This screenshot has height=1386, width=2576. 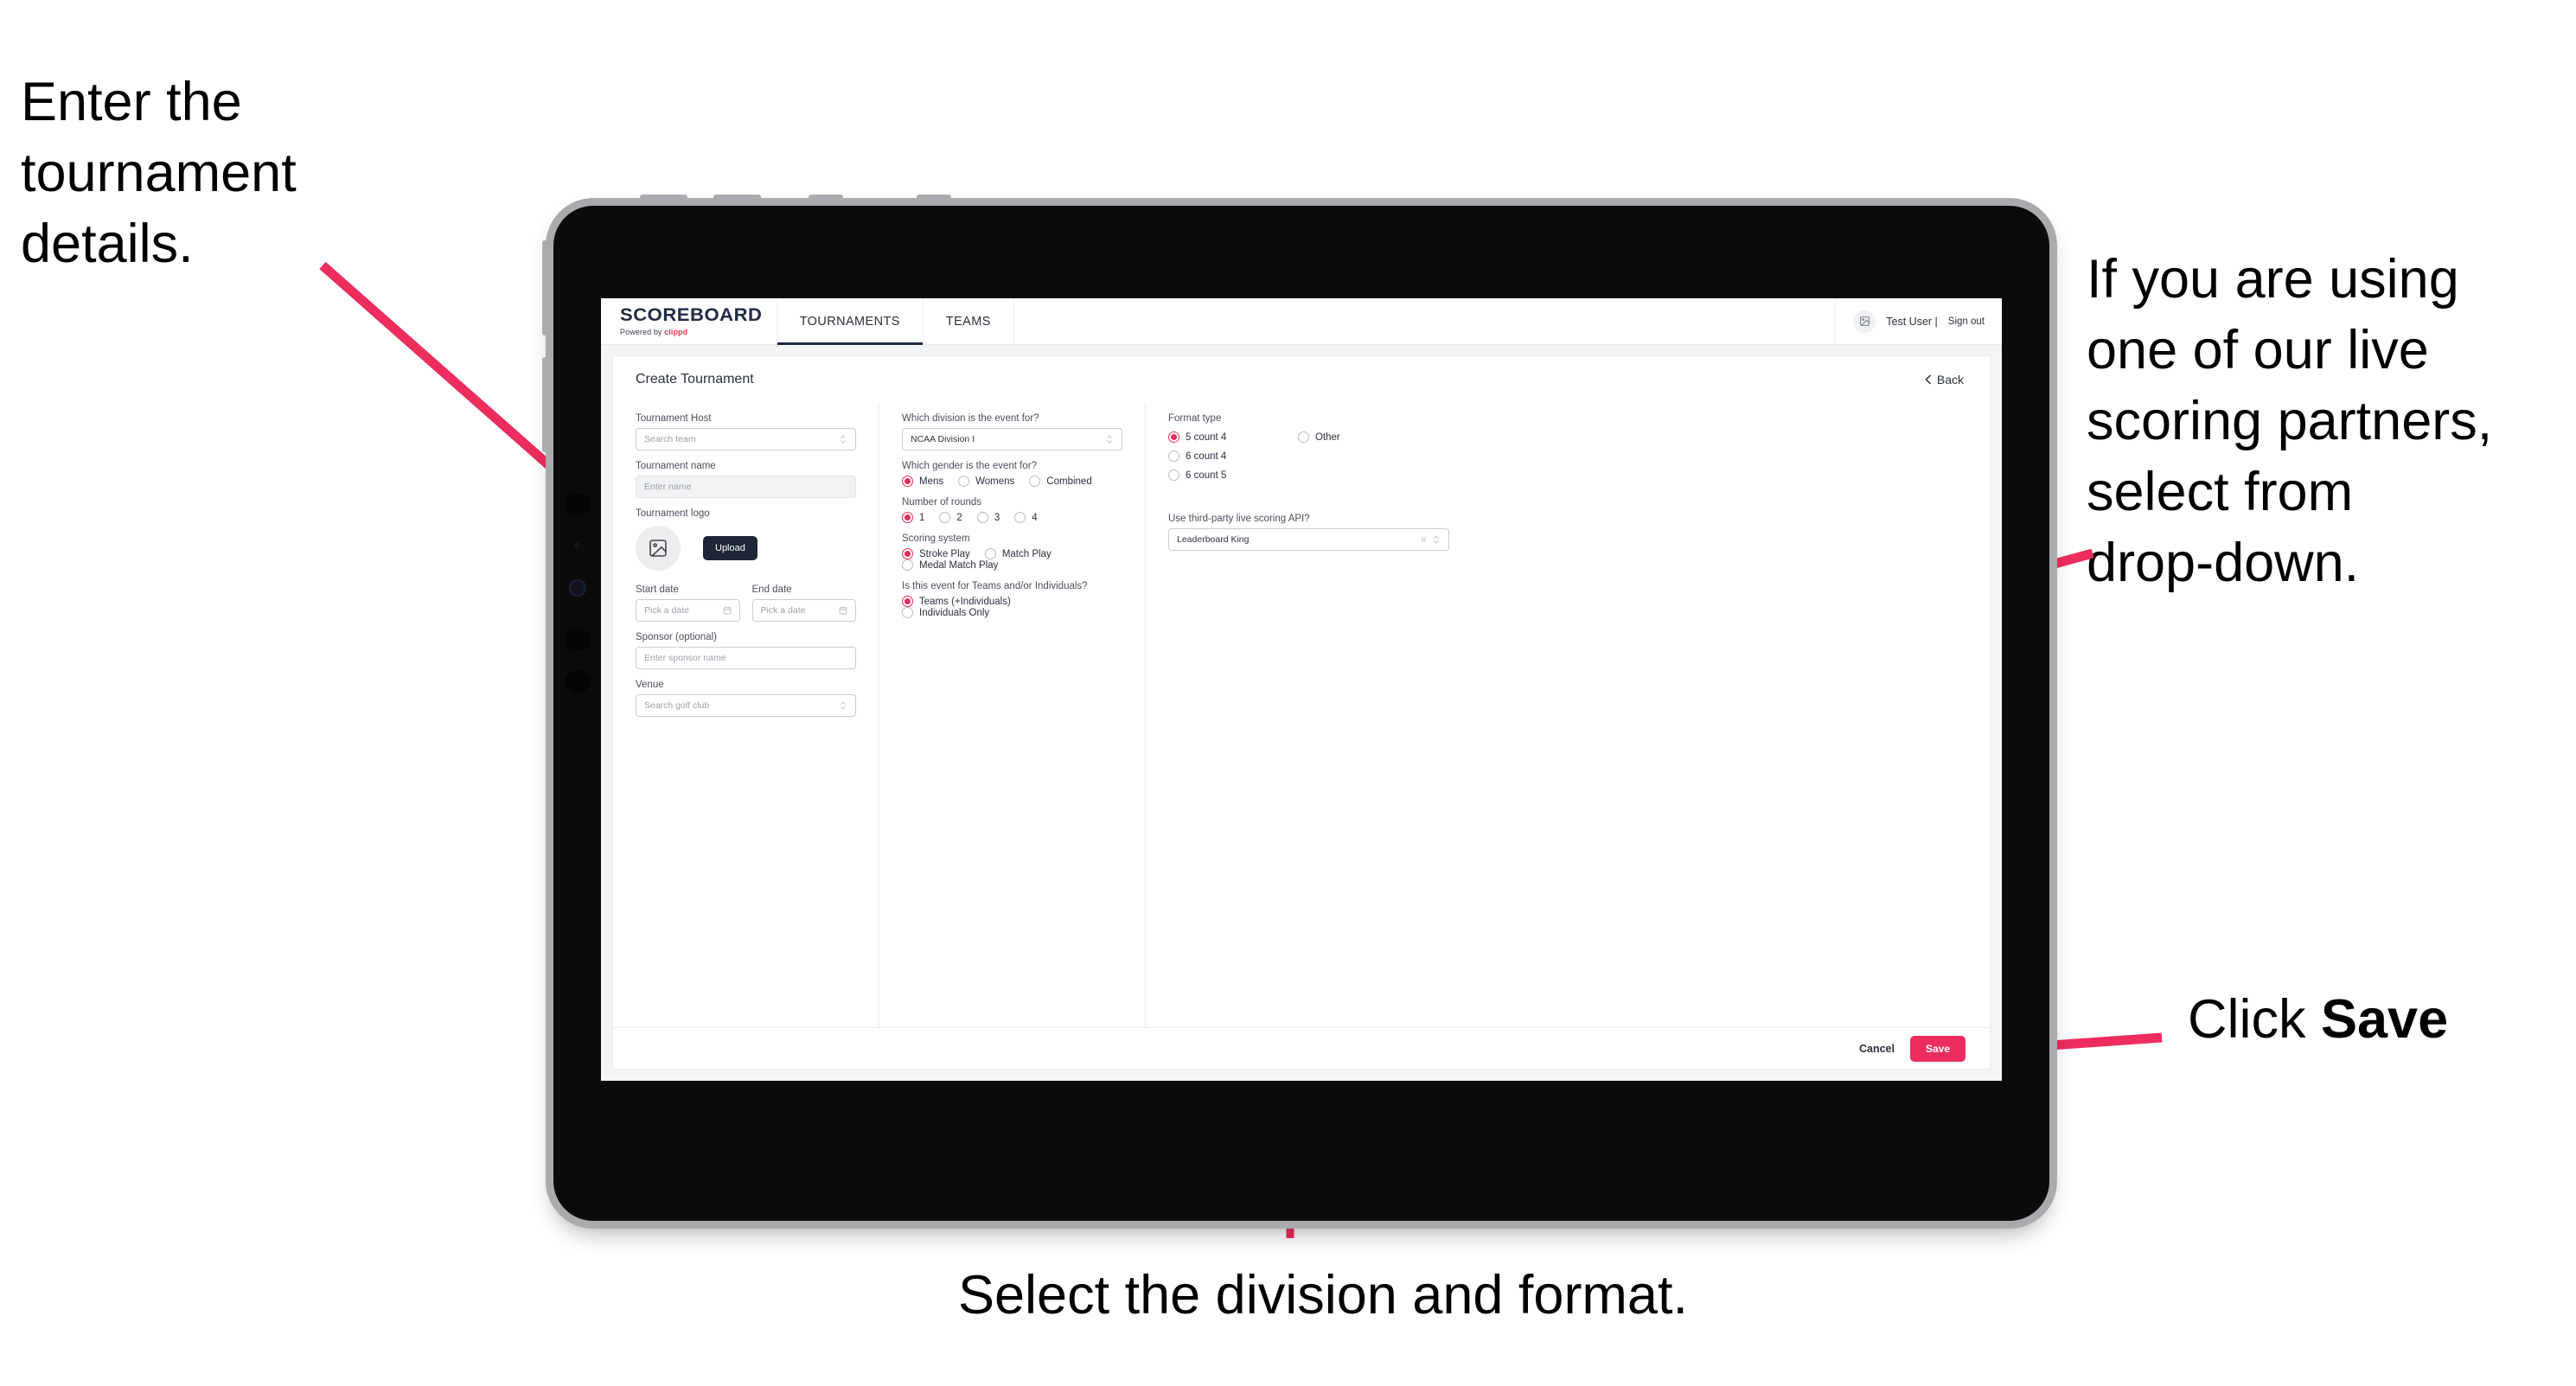 I want to click on calendar-icon, so click(x=843, y=610).